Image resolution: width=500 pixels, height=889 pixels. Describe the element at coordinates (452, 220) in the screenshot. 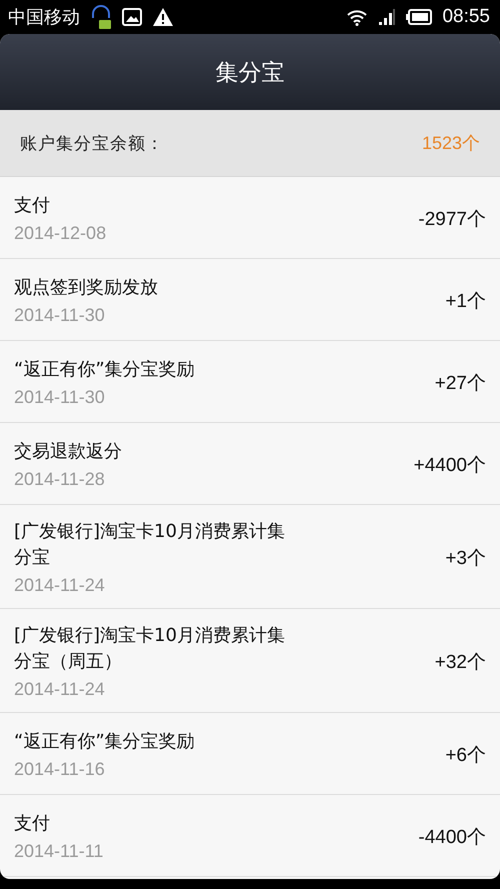

I see `record-amount: -2977个` at that location.